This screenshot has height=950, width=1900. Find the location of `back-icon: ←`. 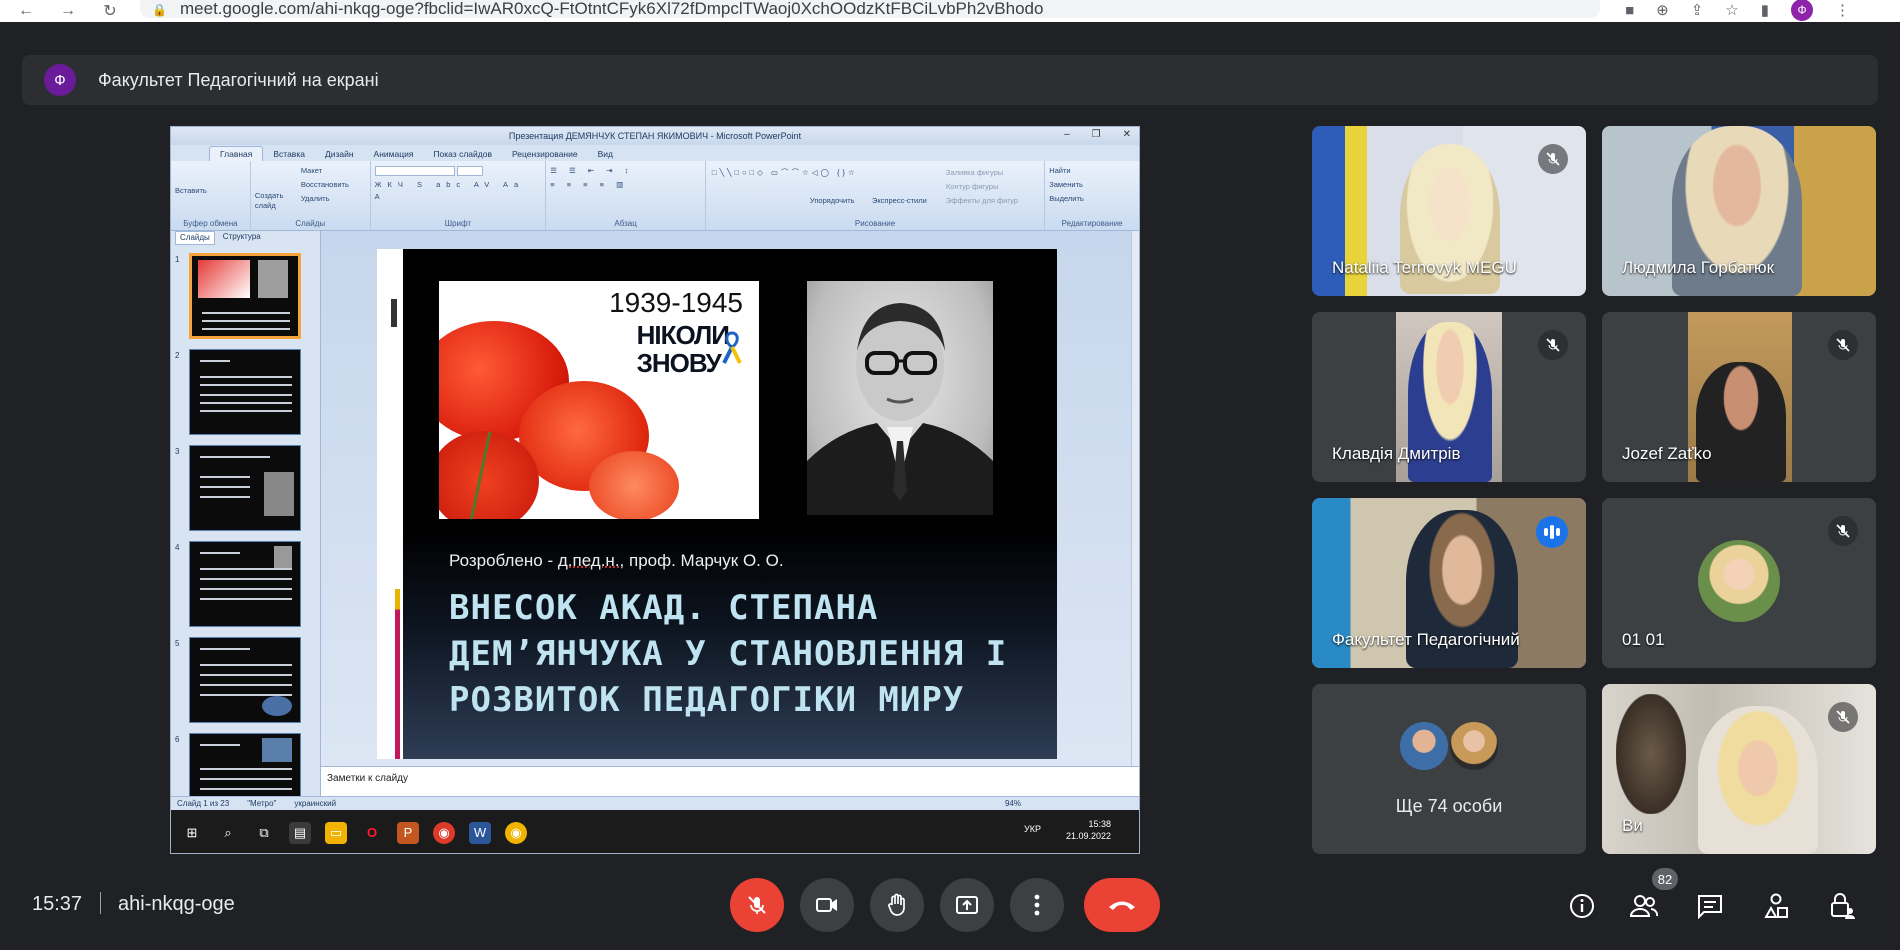

back-icon: ← is located at coordinates (26, 11).